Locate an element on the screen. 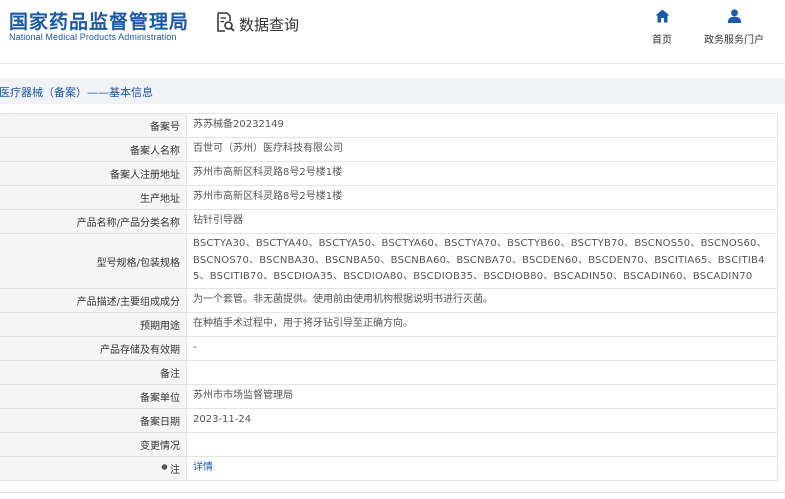  header-divider is located at coordinates (392, 63).